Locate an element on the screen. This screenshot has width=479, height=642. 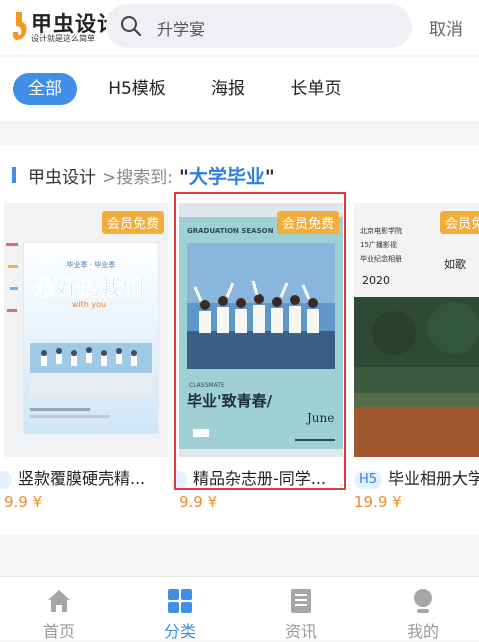
search-input: 升学宴 is located at coordinates (259, 26).